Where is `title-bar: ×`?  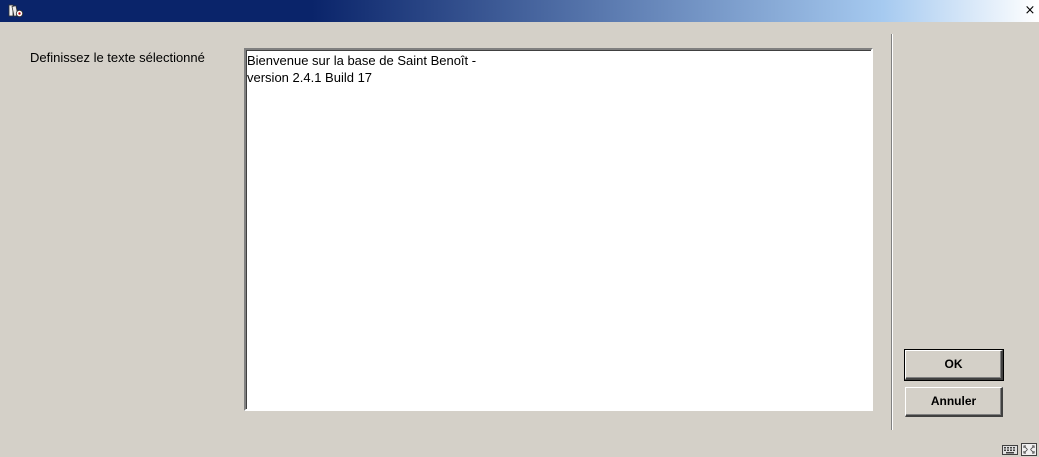 title-bar: × is located at coordinates (519, 11).